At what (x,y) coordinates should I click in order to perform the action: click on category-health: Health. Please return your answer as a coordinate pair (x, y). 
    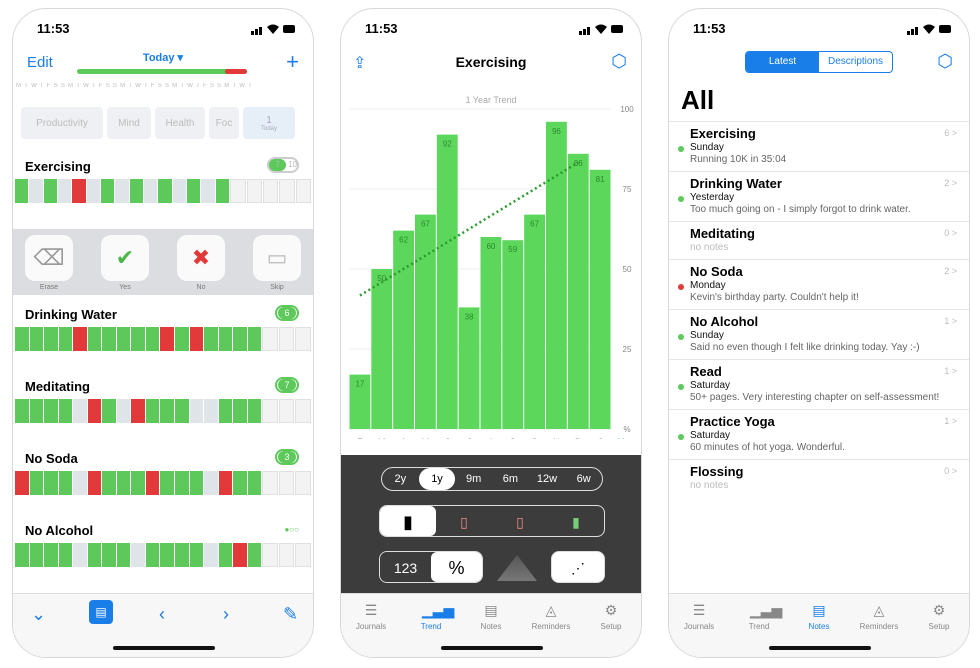
    Looking at the image, I should click on (180, 123).